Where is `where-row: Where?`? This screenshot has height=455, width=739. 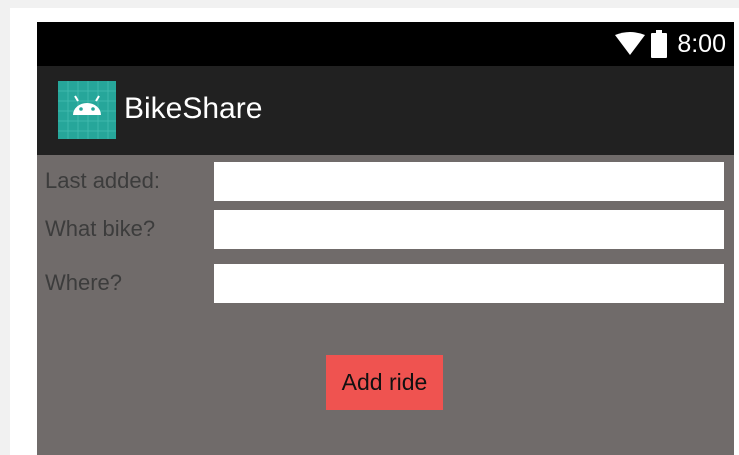 where-row: Where? is located at coordinates (385, 283).